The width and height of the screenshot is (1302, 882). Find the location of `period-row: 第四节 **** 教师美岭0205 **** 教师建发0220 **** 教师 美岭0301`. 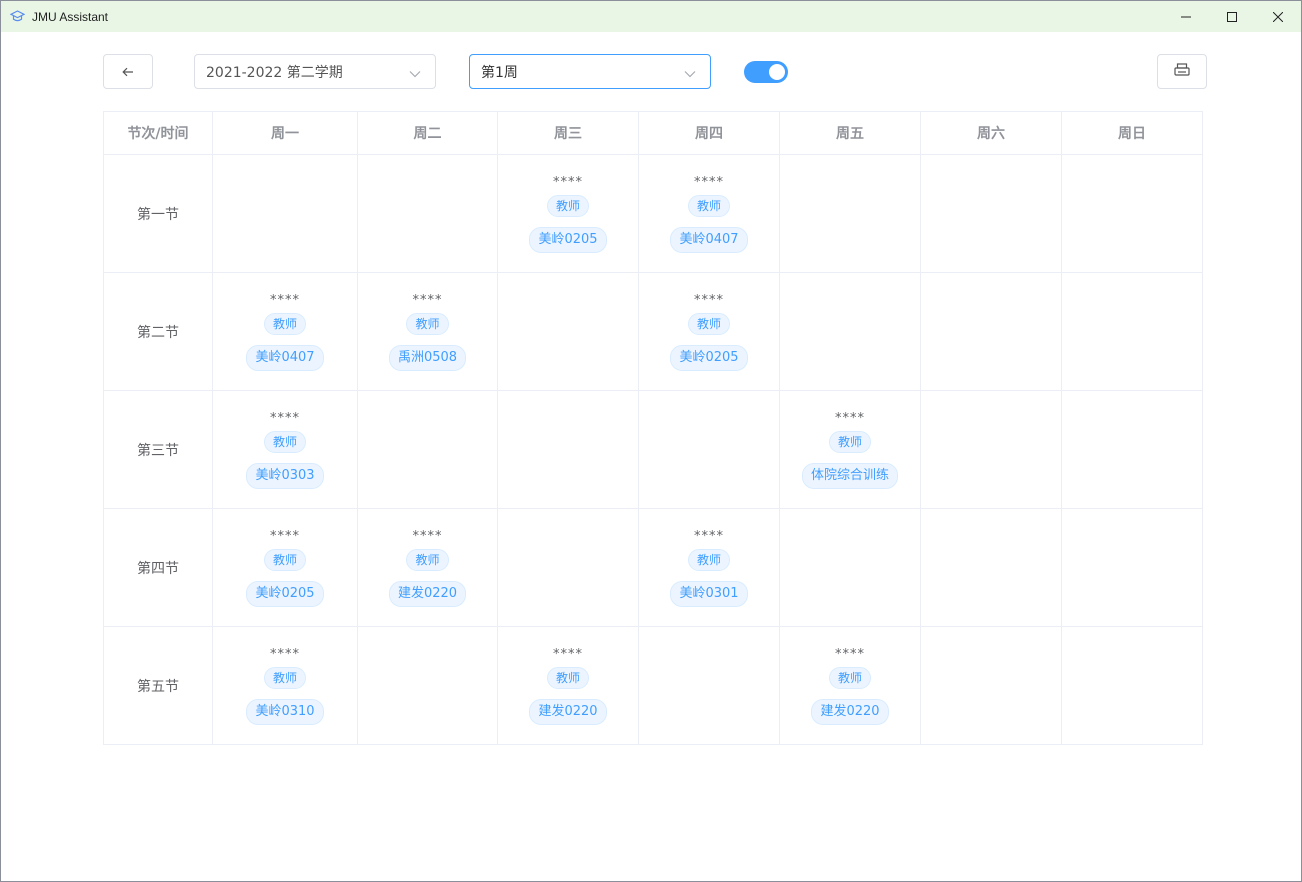

period-row: 第四节 **** 教师美岭0205 **** 教师建发0220 **** 教师 美岭0301 is located at coordinates (653, 567).